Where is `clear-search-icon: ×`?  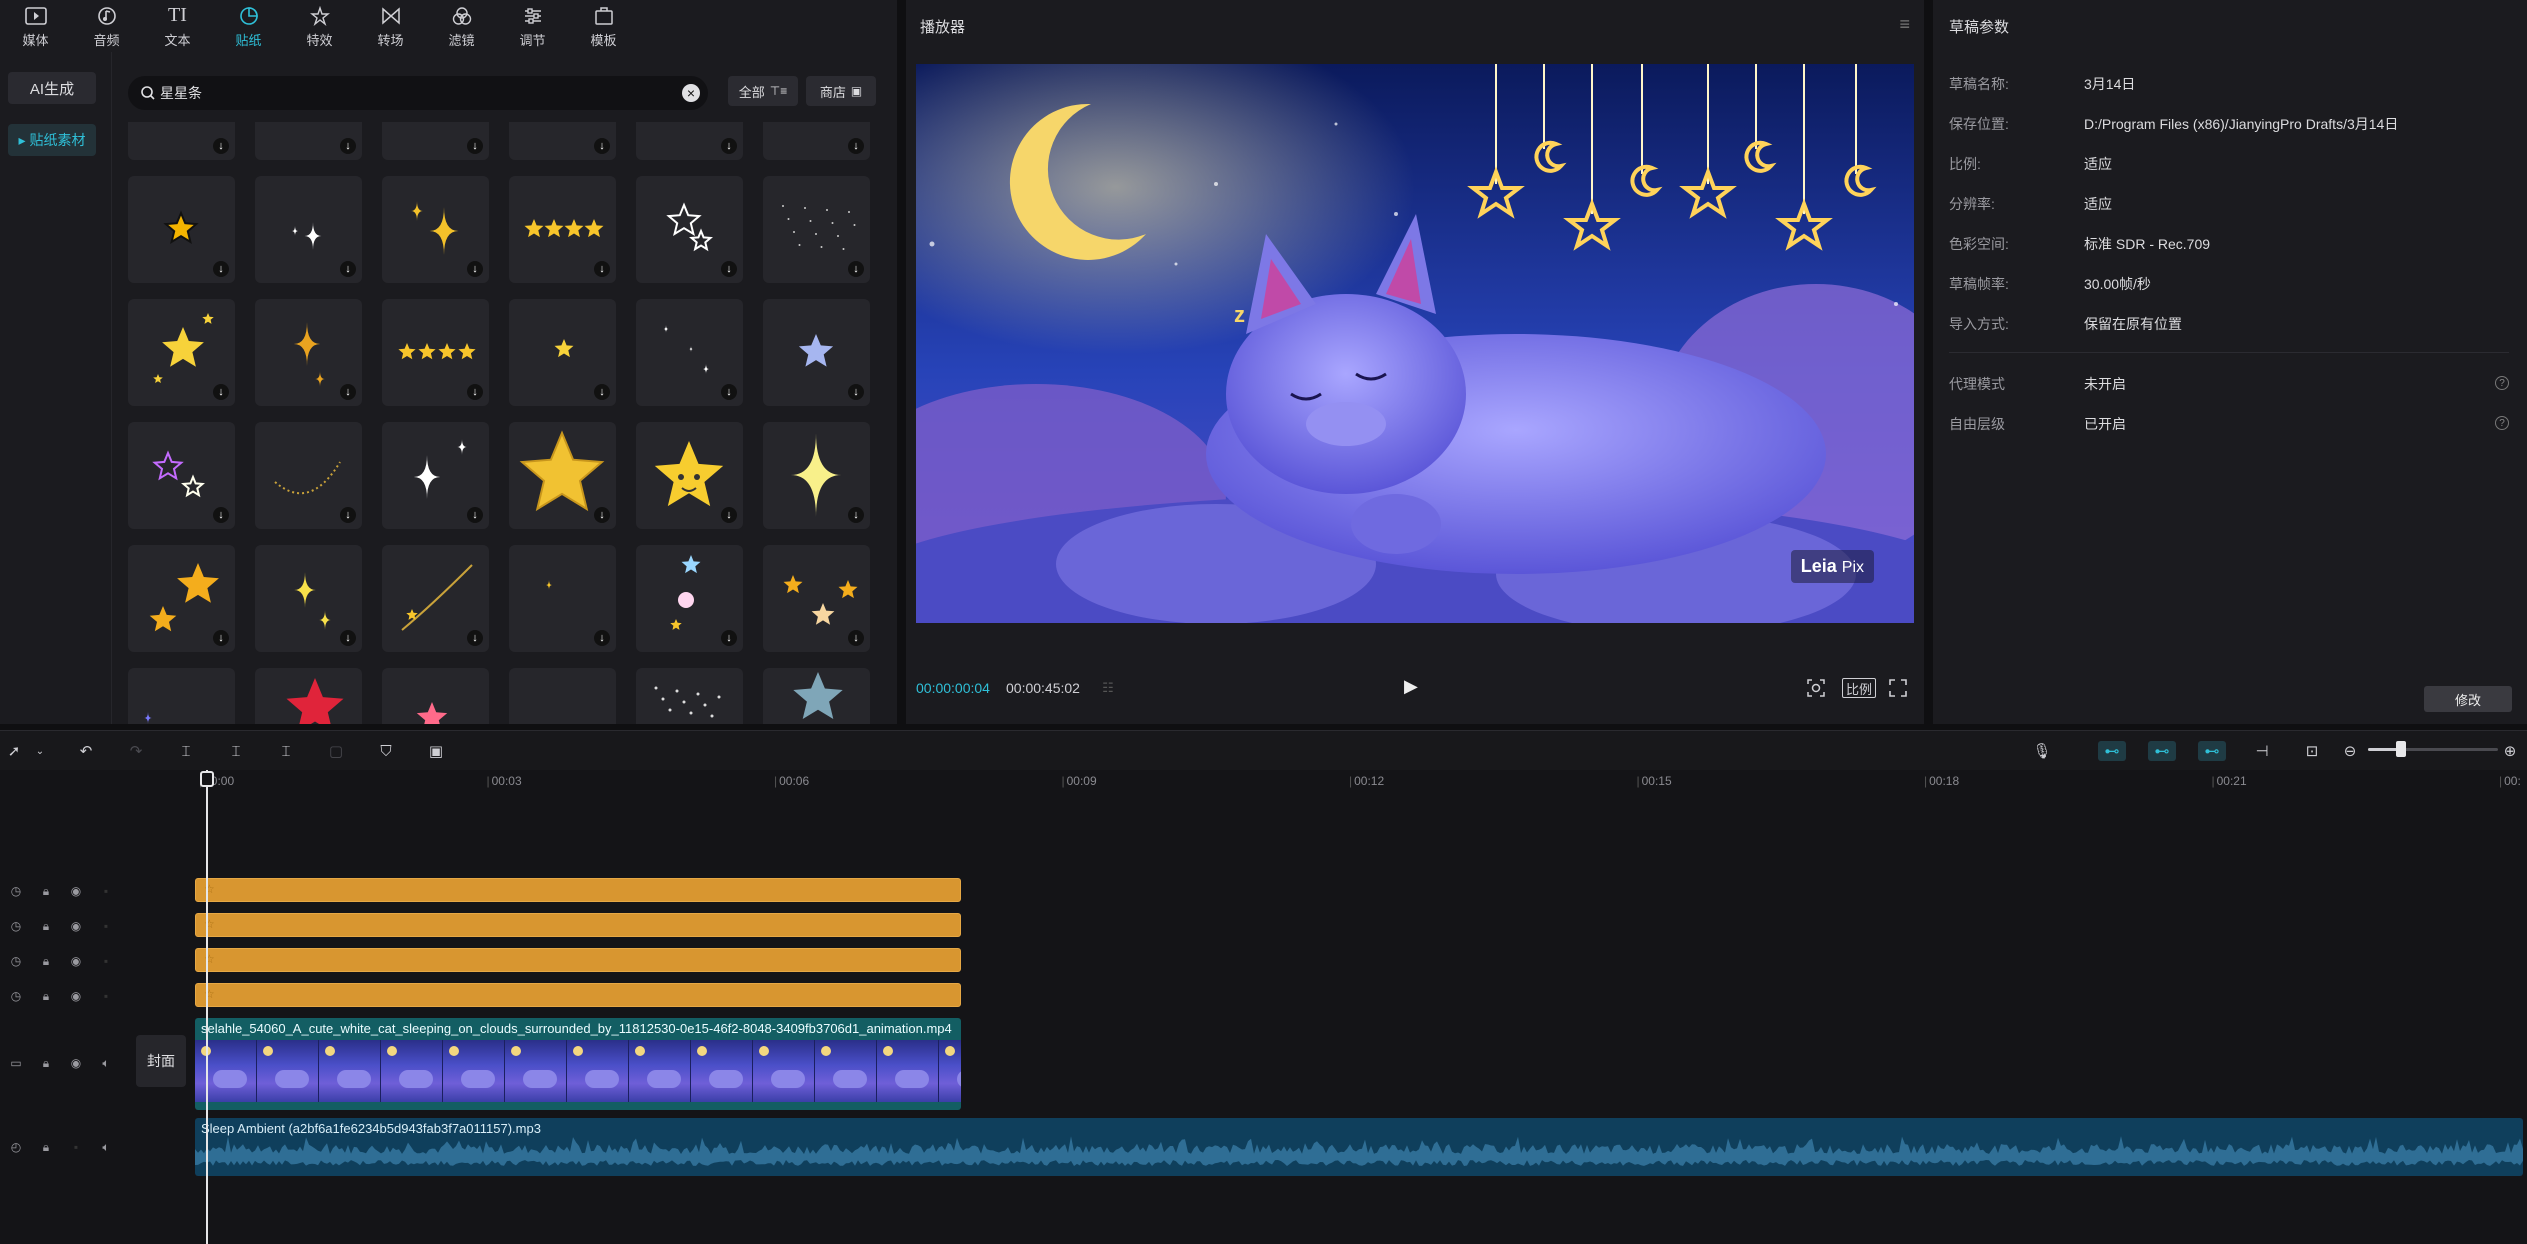 clear-search-icon: × is located at coordinates (691, 93).